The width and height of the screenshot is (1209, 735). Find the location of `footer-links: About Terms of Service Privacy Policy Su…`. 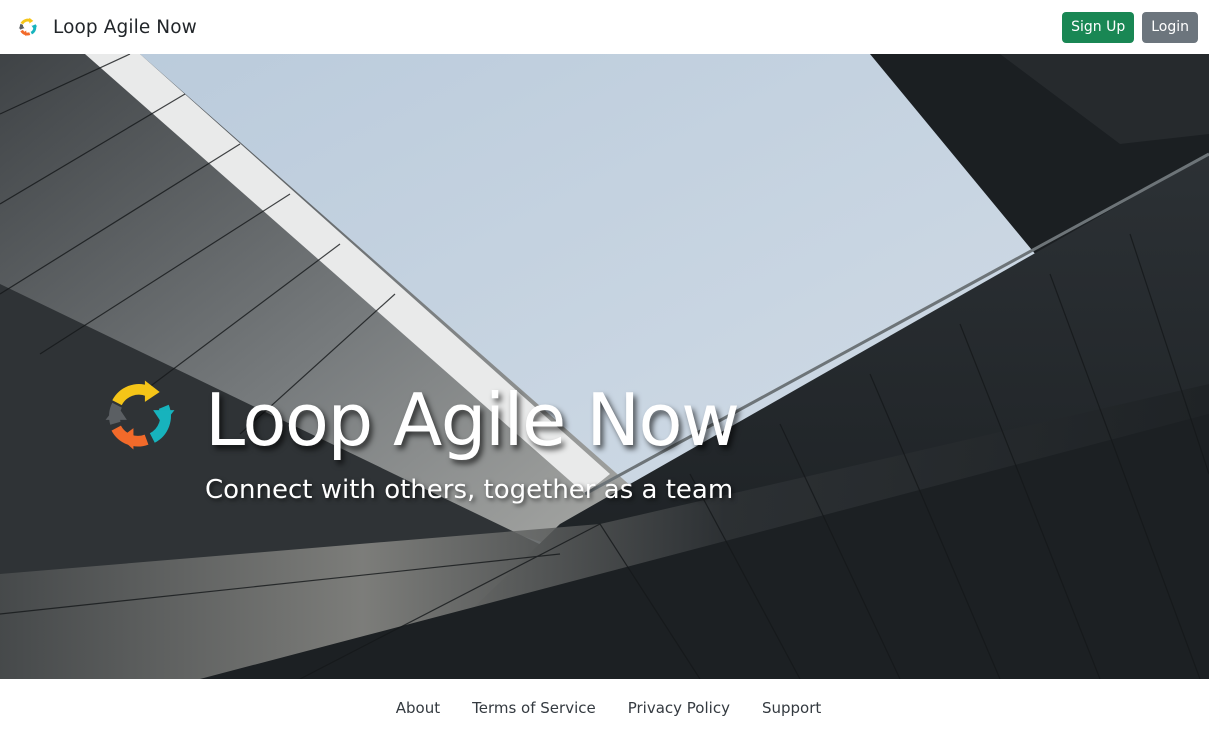

footer-links: About Terms of Service Privacy Policy Su… is located at coordinates (605, 707).